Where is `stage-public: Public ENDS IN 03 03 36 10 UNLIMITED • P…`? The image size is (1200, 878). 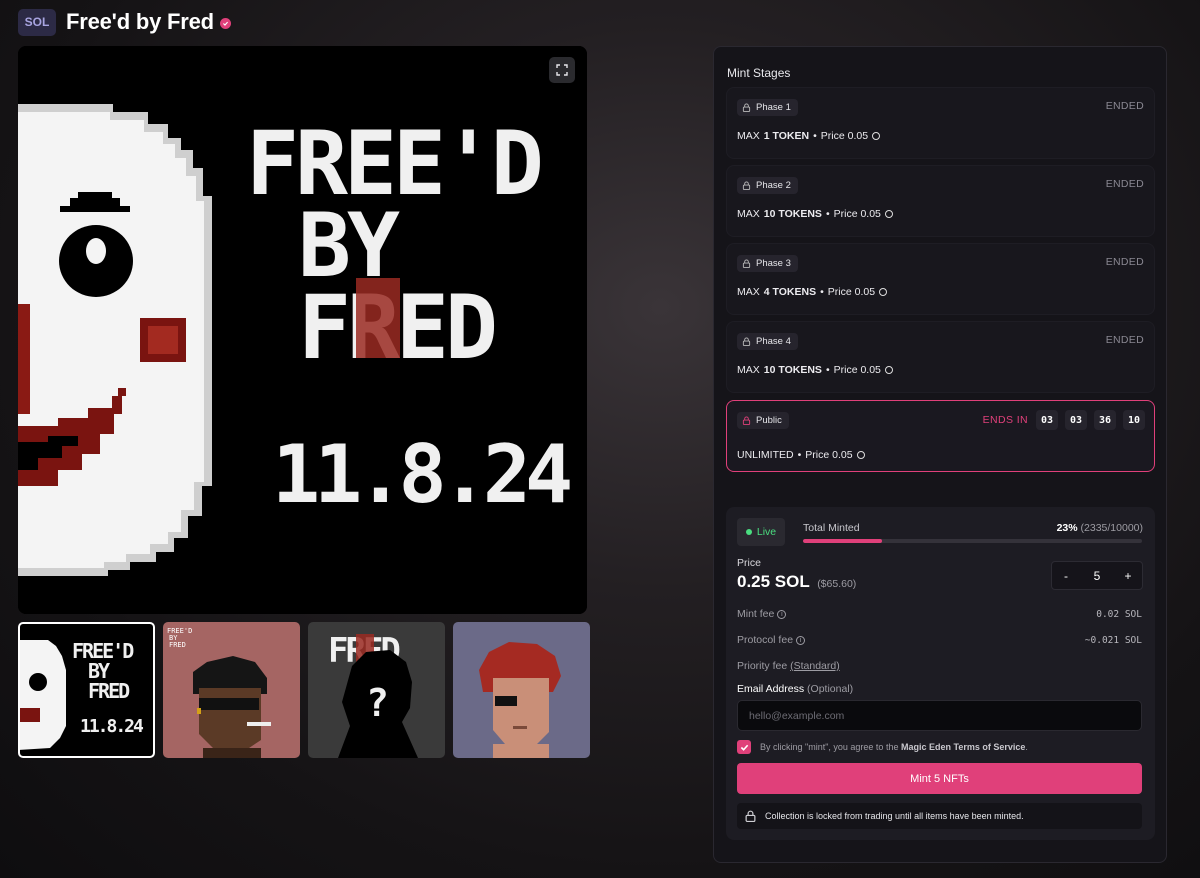
stage-public: Public ENDS IN 03 03 36 10 UNLIMITED • P… is located at coordinates (940, 436).